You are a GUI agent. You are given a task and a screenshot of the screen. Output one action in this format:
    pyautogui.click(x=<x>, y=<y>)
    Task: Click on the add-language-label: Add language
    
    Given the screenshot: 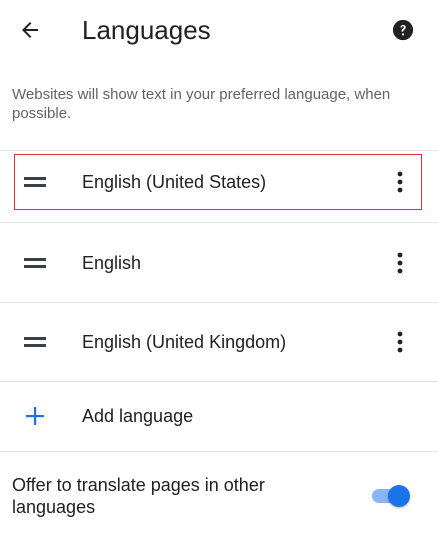 What is the action you would take?
    pyautogui.click(x=138, y=416)
    